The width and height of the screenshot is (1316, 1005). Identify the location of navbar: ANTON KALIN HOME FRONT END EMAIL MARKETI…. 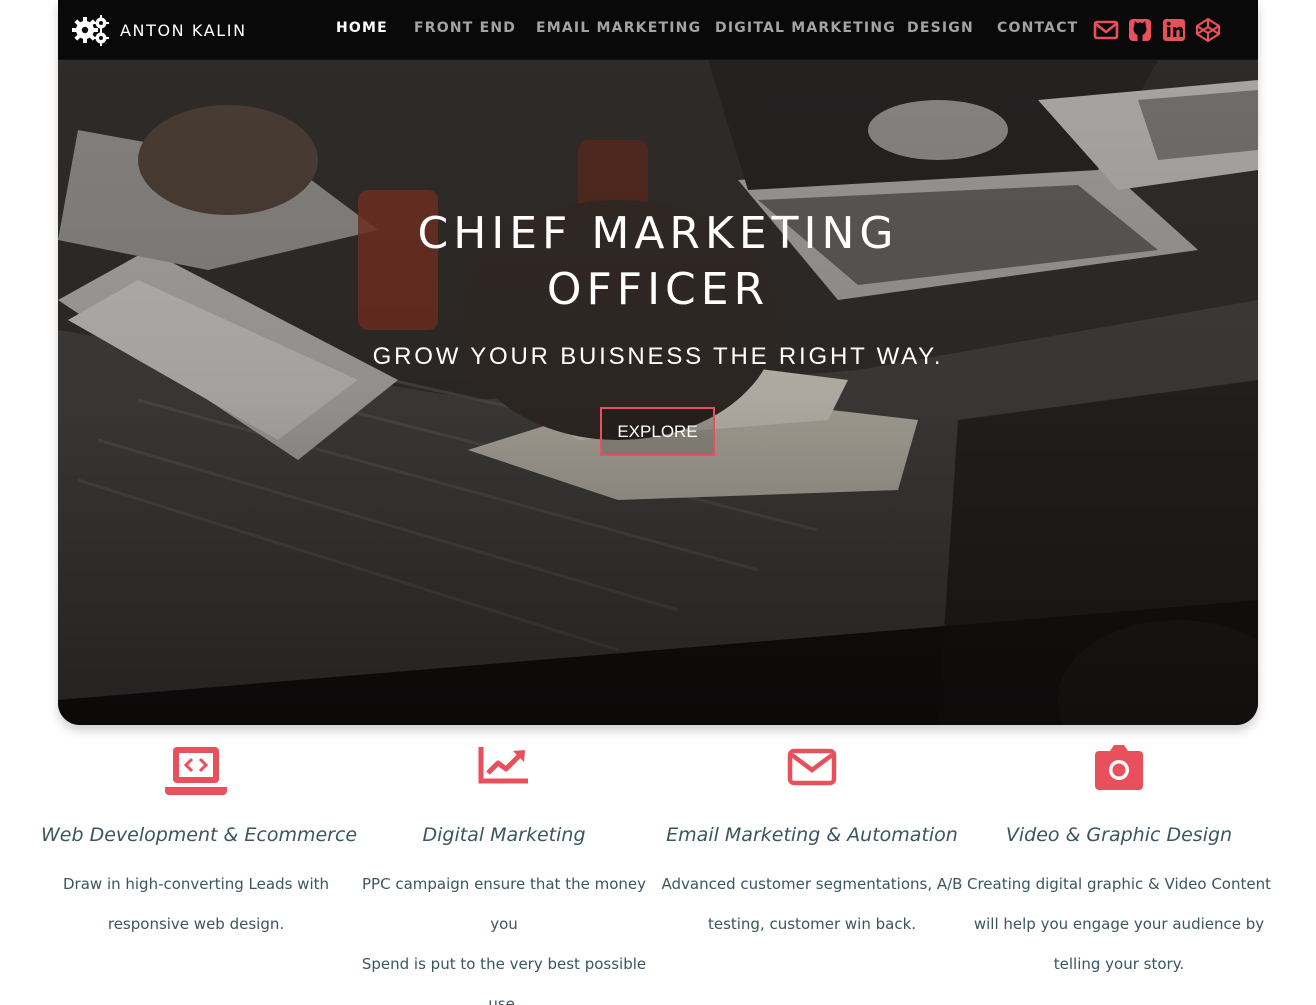
(658, 29).